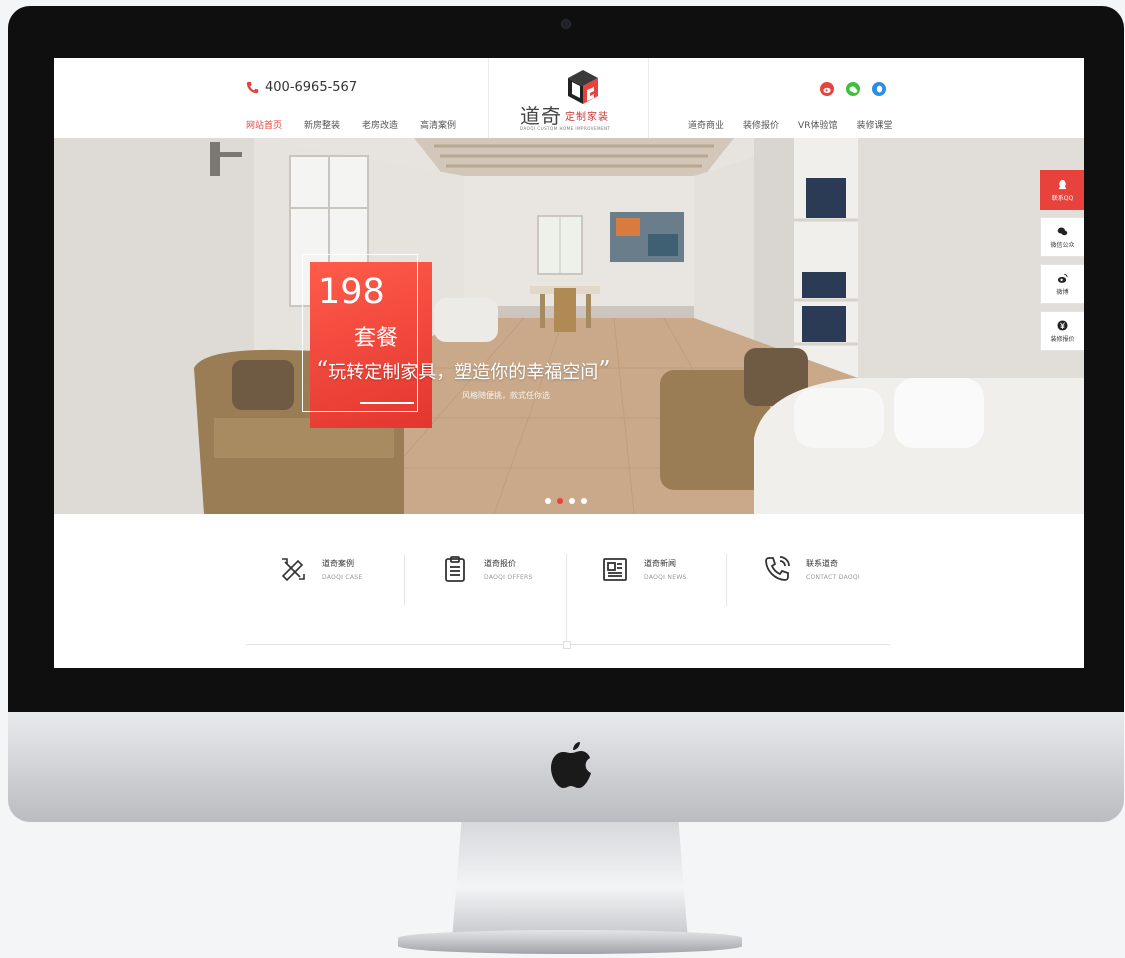 The image size is (1125, 958). Describe the element at coordinates (338, 563) in the screenshot. I see `feature-title: 道奇案例` at that location.